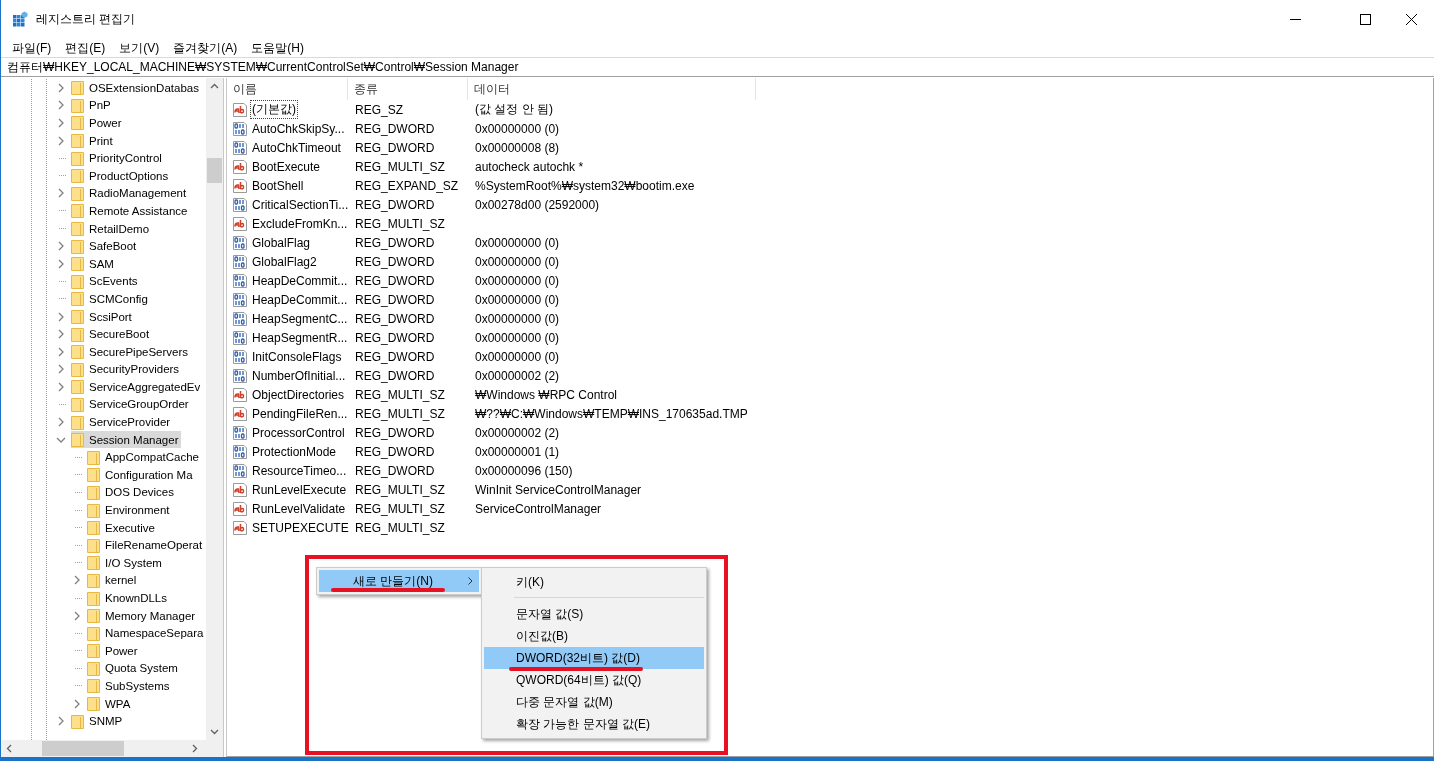 The image size is (1434, 761). I want to click on address-field: 컴퓨터₩HKEY_LOCAL_MACHINE₩SYSTEM₩CurrentControlSet₩Control₩Session Manager, so click(717, 67).